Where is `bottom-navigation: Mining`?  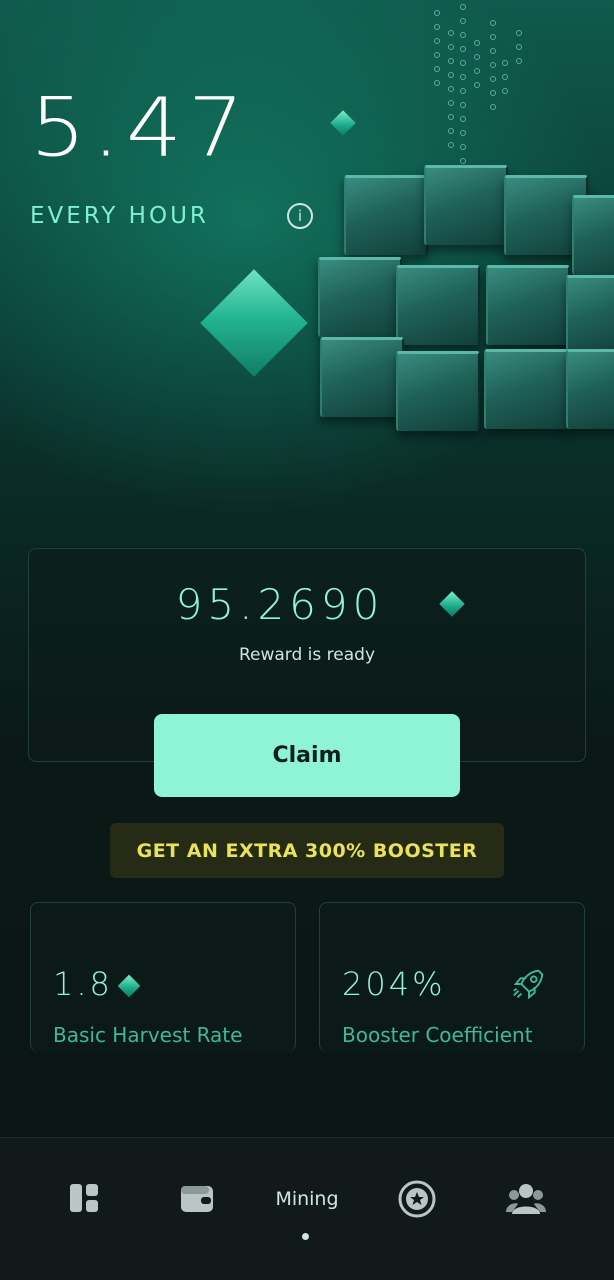 bottom-navigation: Mining is located at coordinates (307, 1208).